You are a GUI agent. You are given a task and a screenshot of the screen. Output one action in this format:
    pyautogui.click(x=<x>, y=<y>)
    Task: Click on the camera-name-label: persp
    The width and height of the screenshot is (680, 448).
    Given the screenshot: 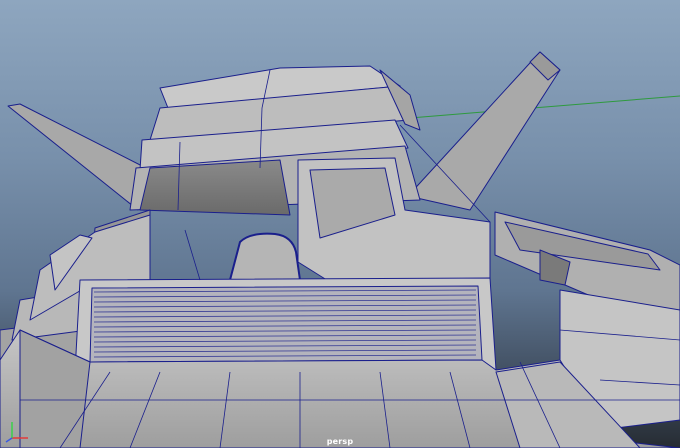 What is the action you would take?
    pyautogui.click(x=340, y=441)
    